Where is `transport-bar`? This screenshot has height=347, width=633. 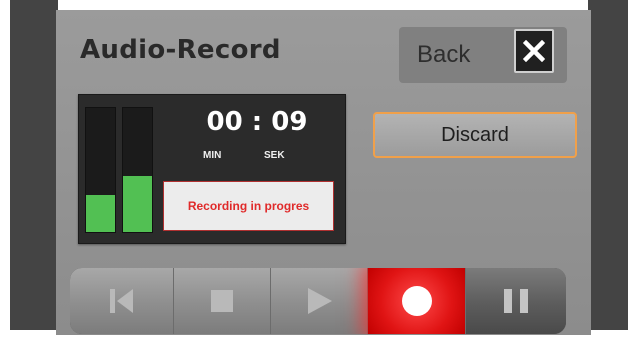
transport-bar is located at coordinates (318, 301).